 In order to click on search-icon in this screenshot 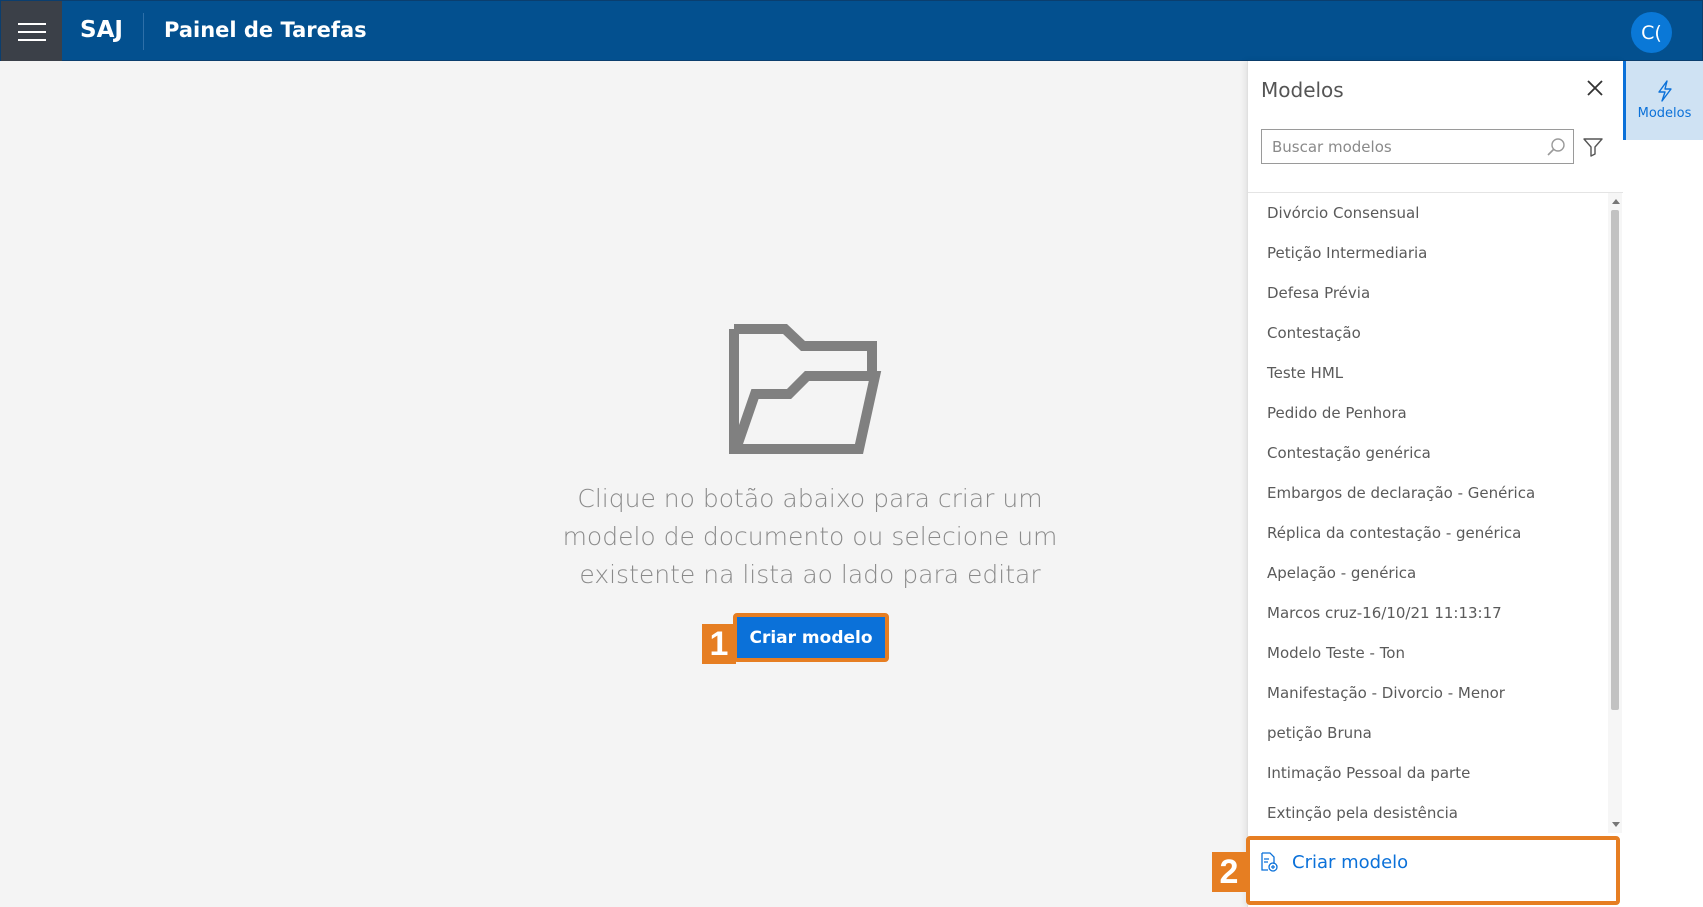, I will do `click(1556, 147)`.